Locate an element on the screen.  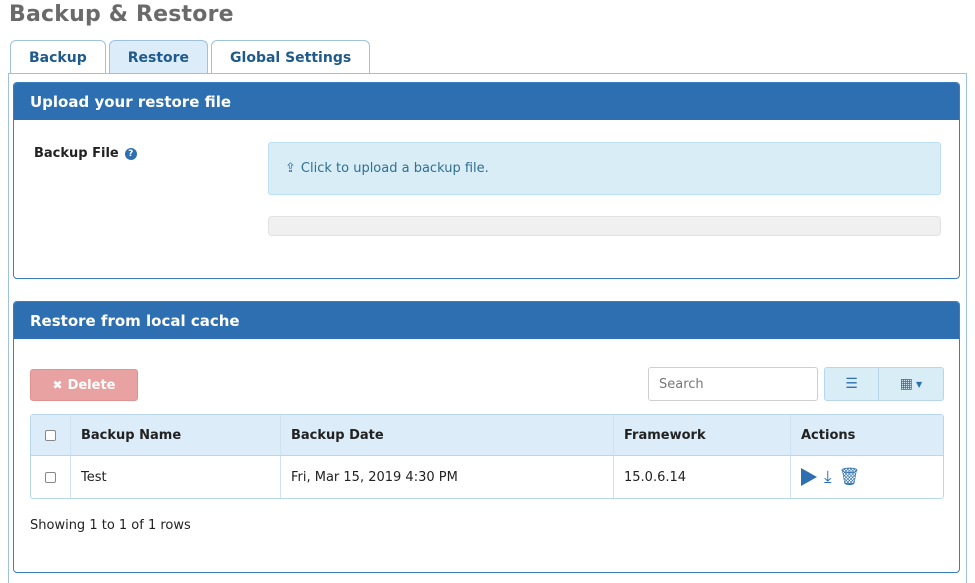
page-title: Backup & Restore is located at coordinates (121, 14).